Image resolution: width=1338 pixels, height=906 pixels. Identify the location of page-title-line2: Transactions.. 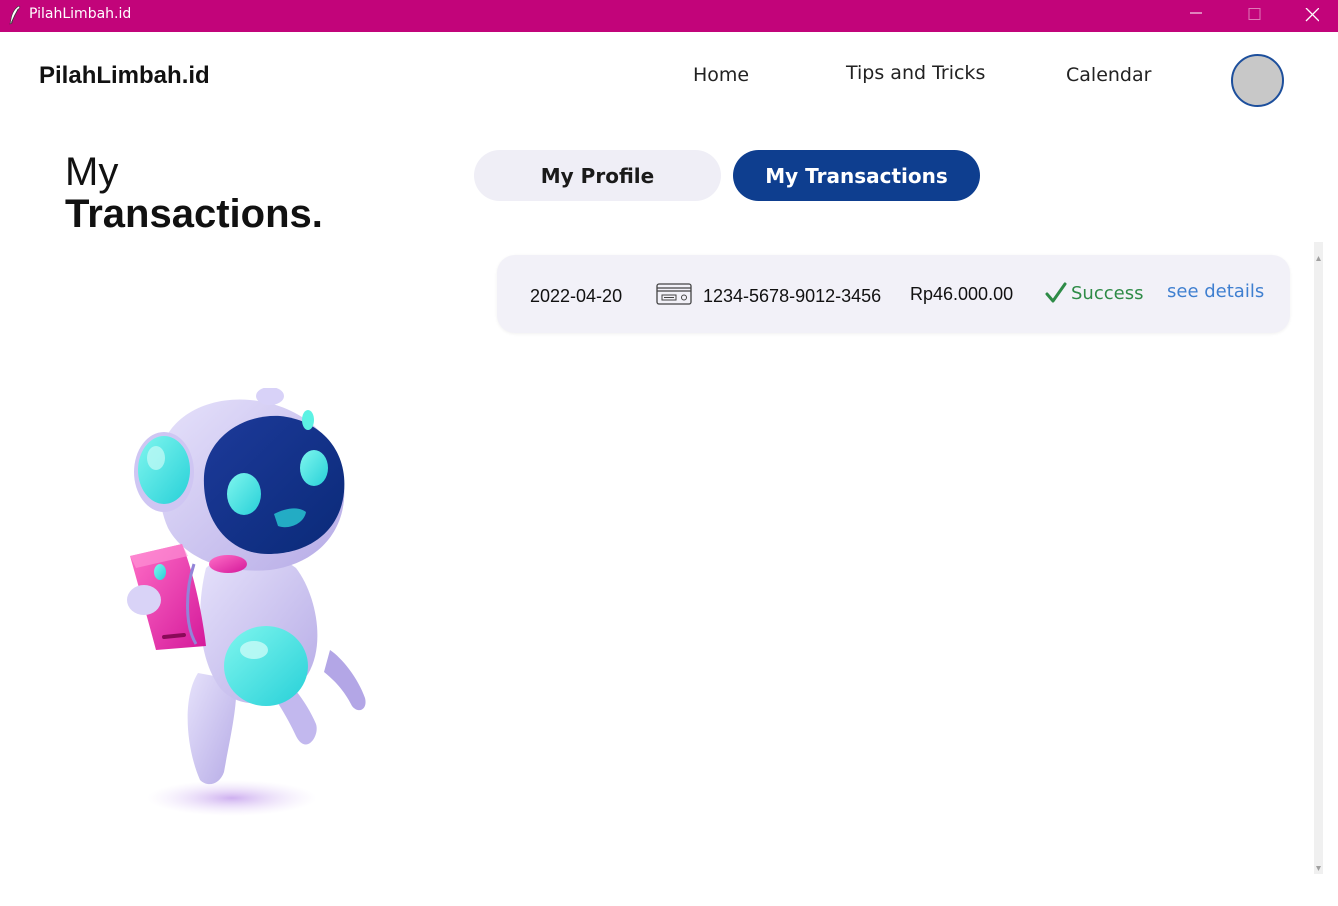
(194, 214).